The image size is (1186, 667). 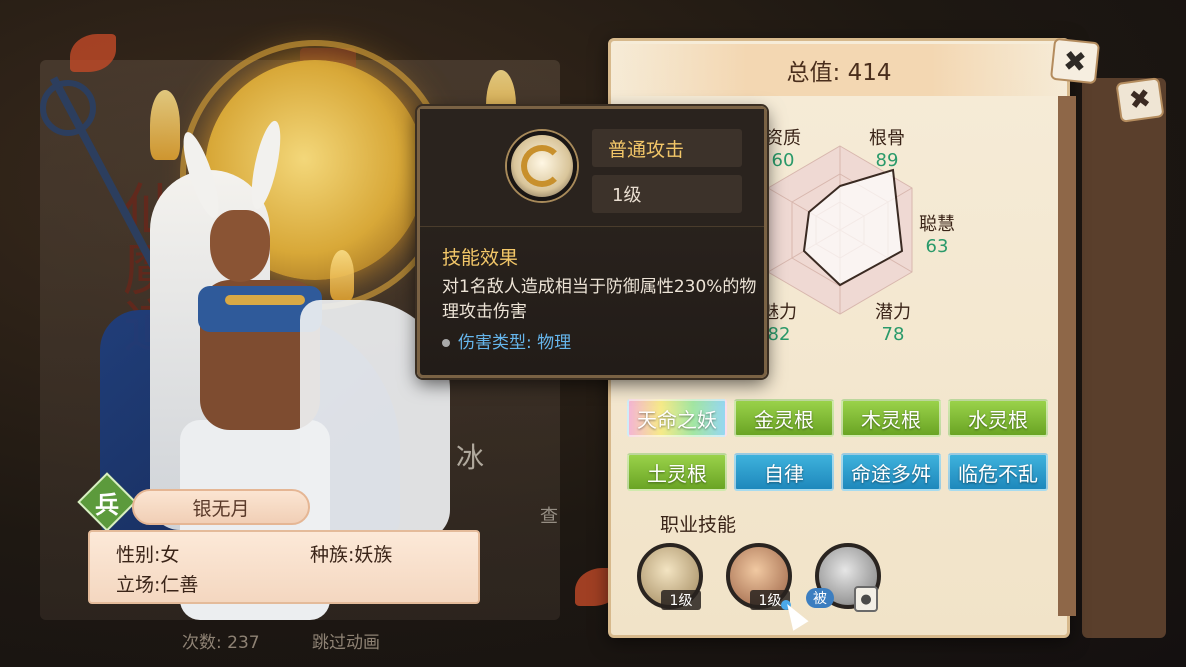 I want to click on tooltip-section-title: 技能效果, so click(x=480, y=258).